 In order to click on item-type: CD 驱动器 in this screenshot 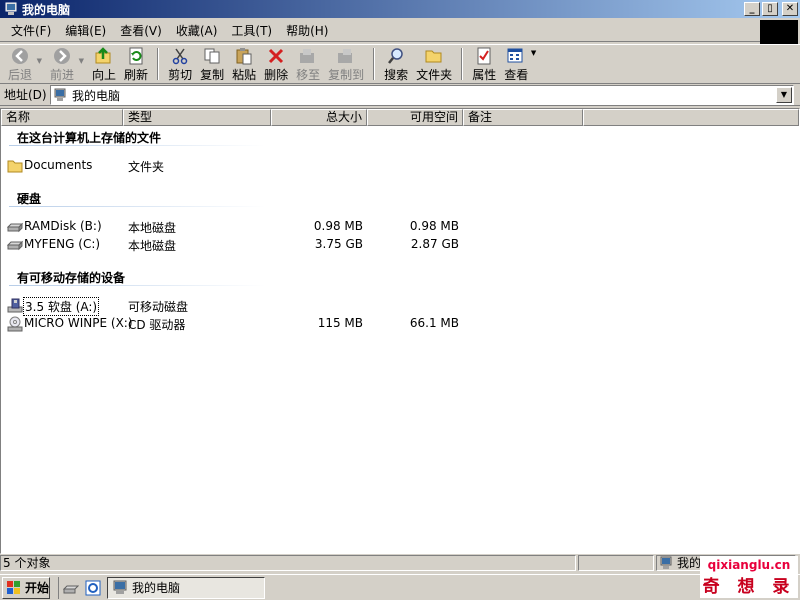, I will do `click(157, 325)`.